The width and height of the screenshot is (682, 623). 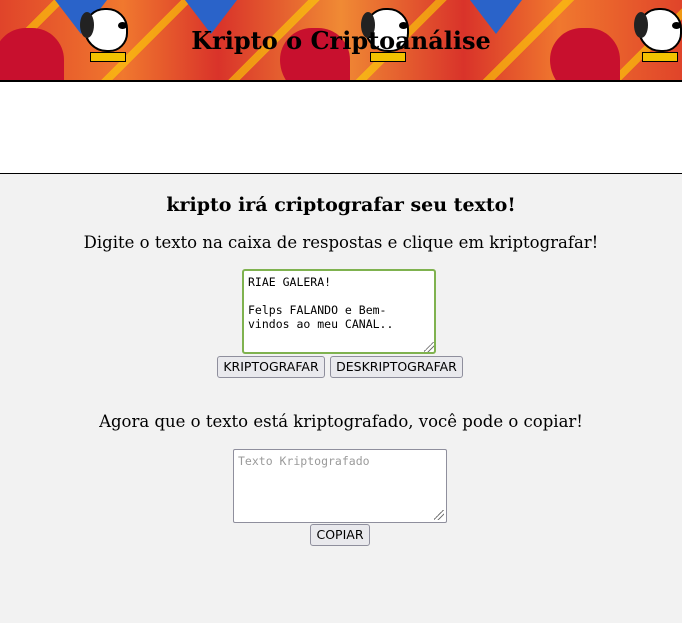 I want to click on header-banner: Kripto o Criptoanálise, so click(x=341, y=41).